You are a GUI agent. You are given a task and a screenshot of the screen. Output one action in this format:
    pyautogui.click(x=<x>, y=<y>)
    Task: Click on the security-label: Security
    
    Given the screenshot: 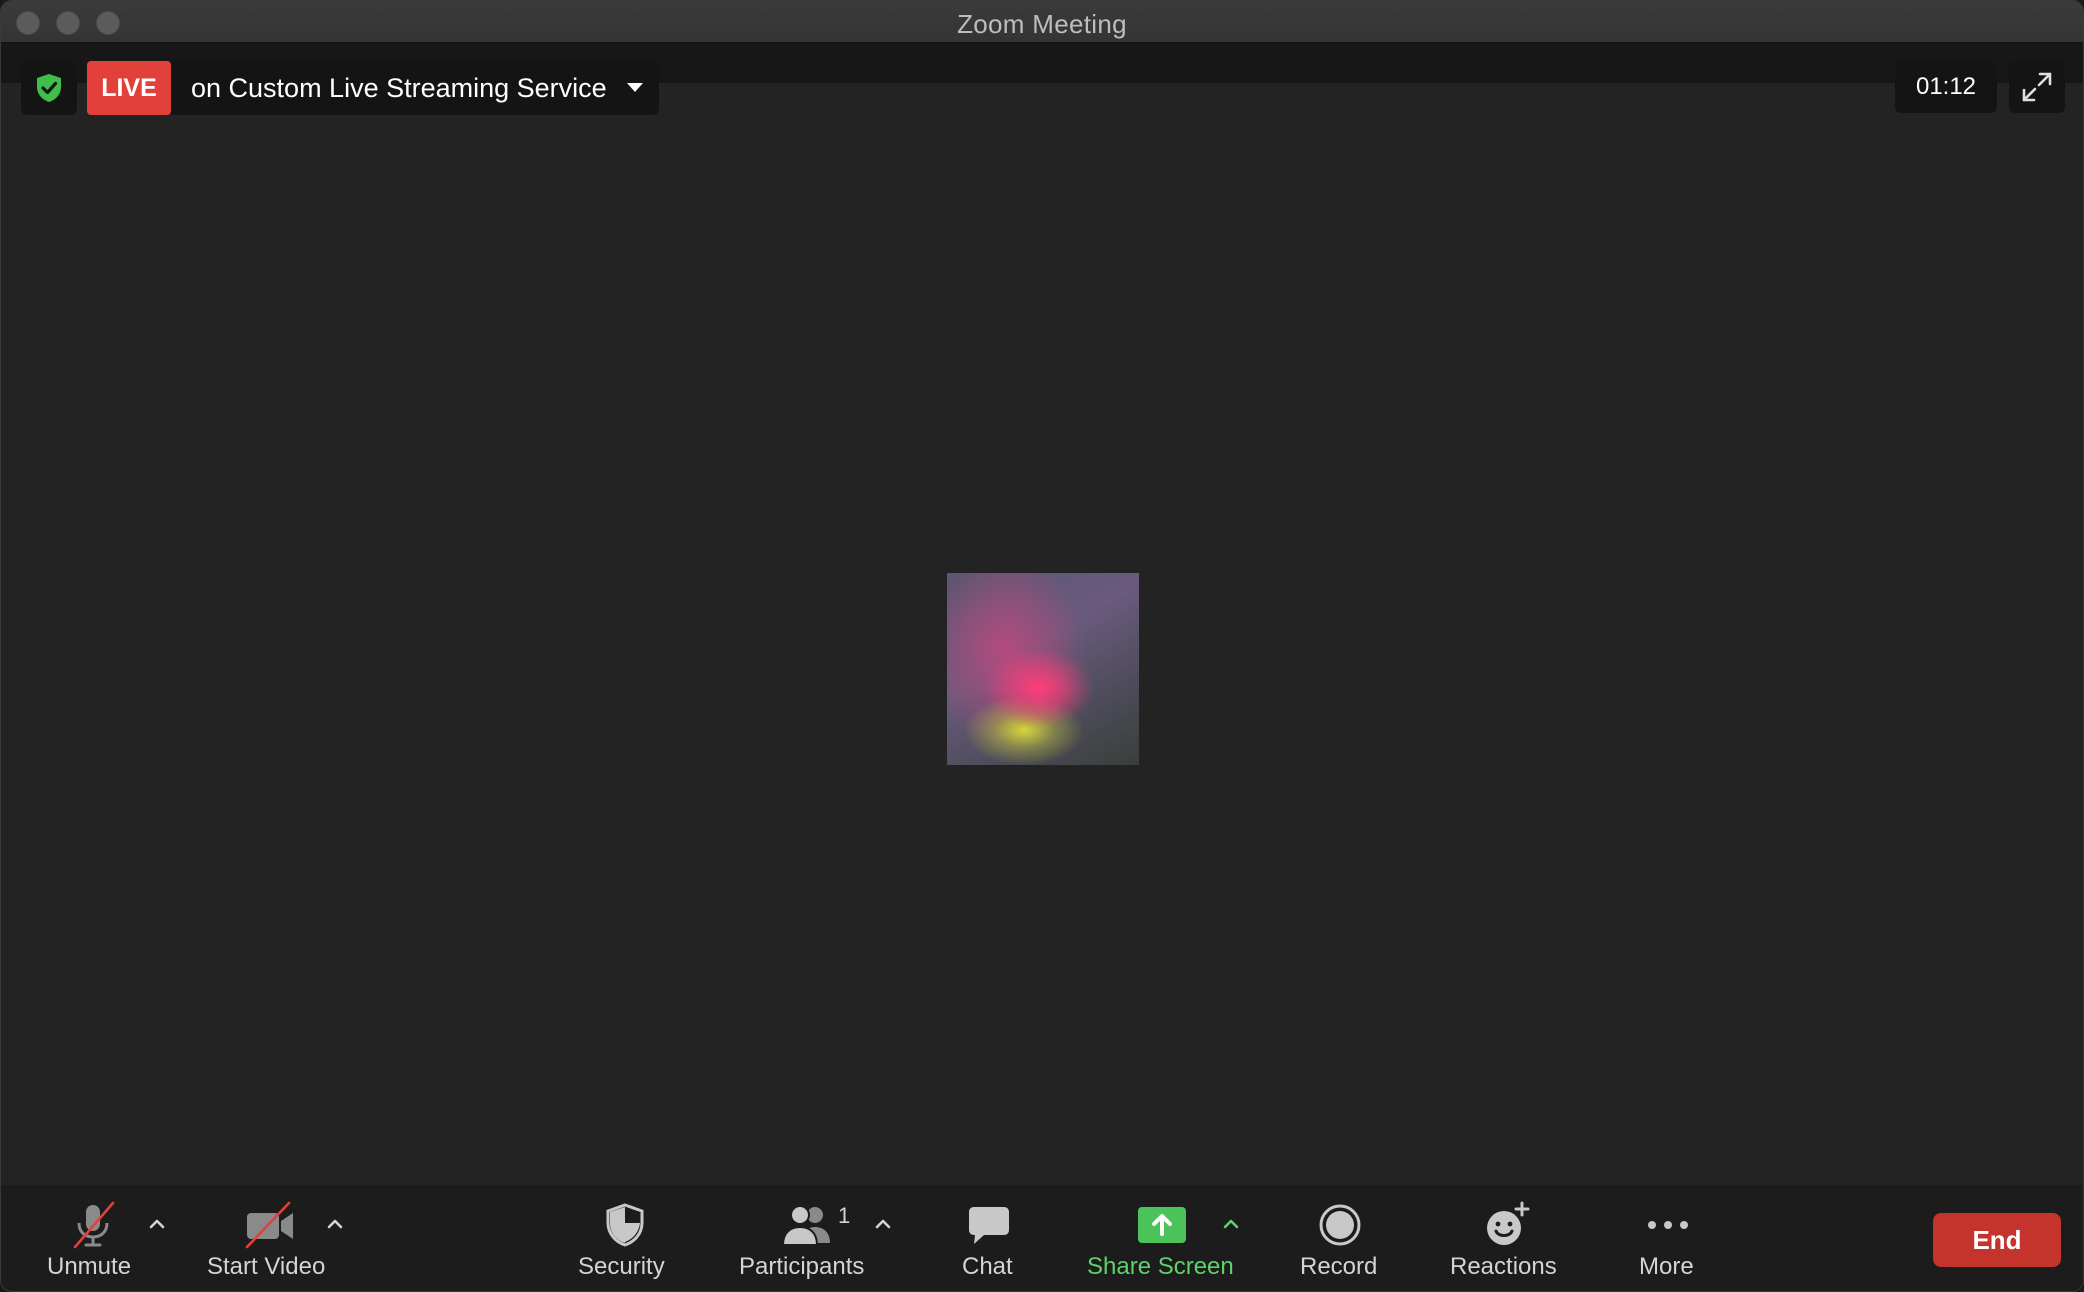 What is the action you would take?
    pyautogui.click(x=621, y=1266)
    